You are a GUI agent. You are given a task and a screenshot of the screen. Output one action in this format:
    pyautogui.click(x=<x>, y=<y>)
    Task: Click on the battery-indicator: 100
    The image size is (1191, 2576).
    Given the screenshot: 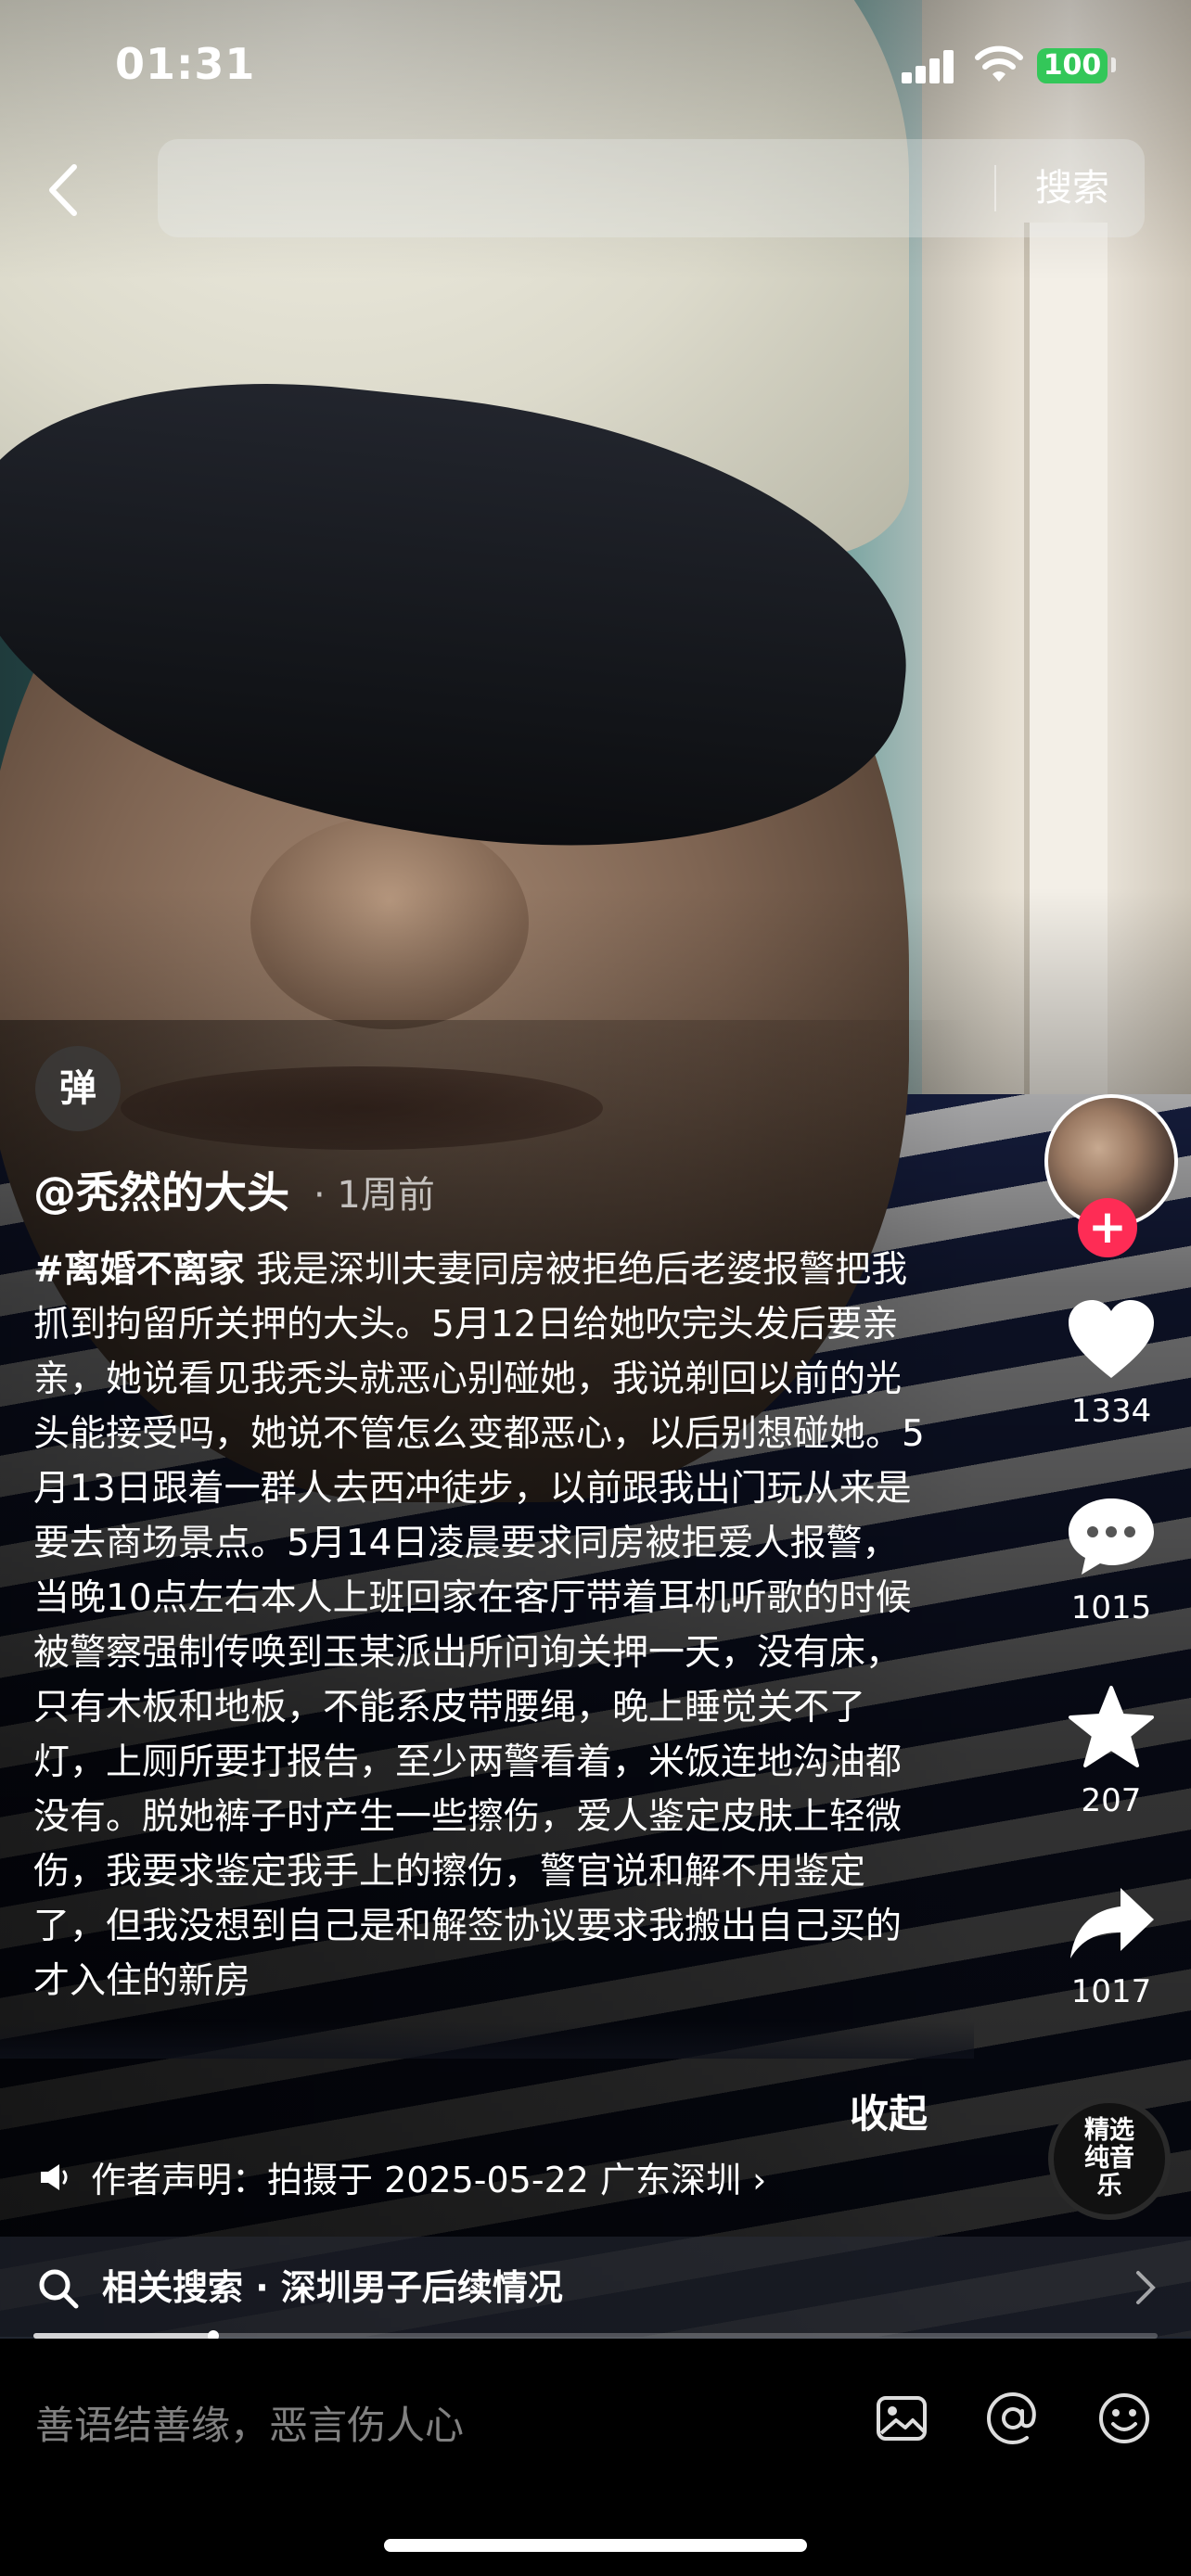 What is the action you would take?
    pyautogui.click(x=1073, y=66)
    